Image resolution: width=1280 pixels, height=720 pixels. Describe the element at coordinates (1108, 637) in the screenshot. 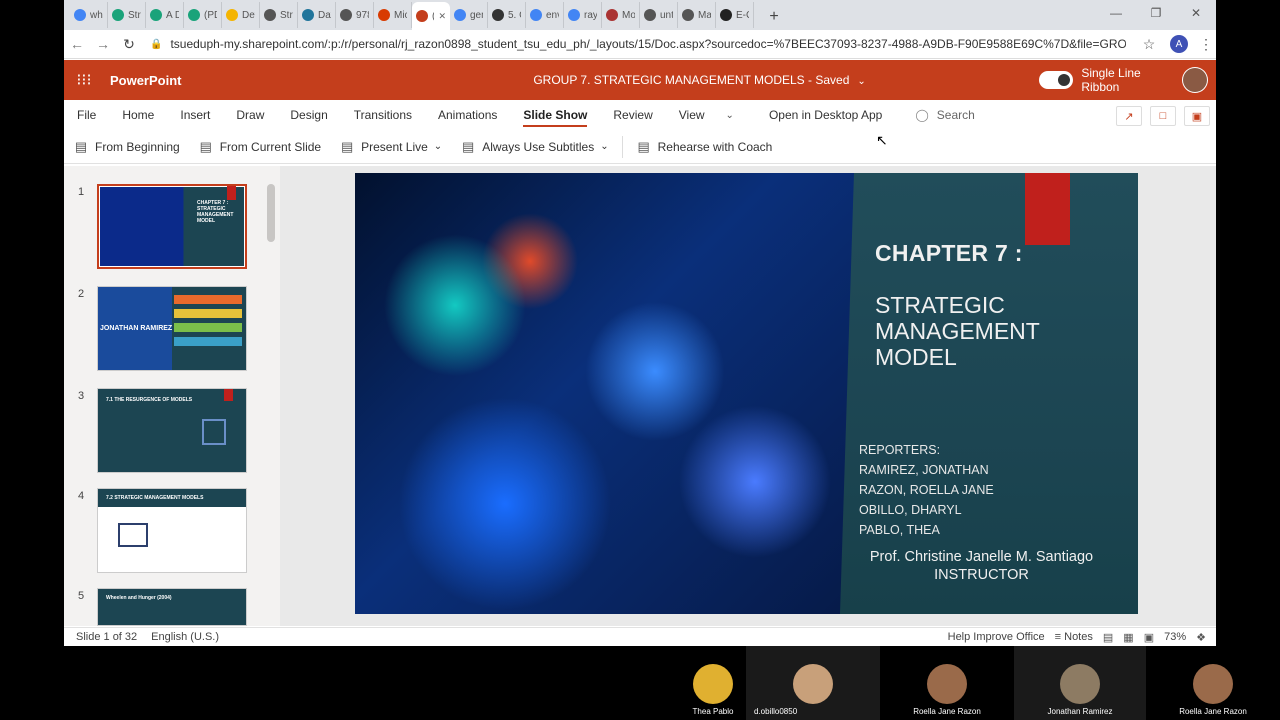

I see `normal-view-icon: ▤` at that location.